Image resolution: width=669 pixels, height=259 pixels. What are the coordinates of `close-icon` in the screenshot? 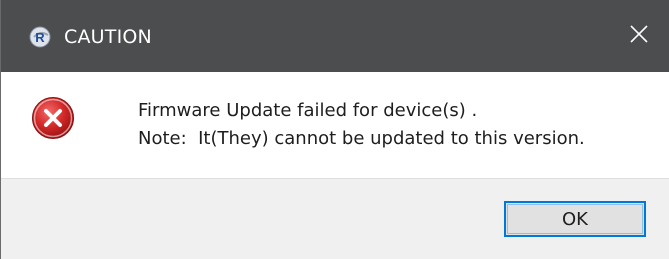 It's located at (639, 36).